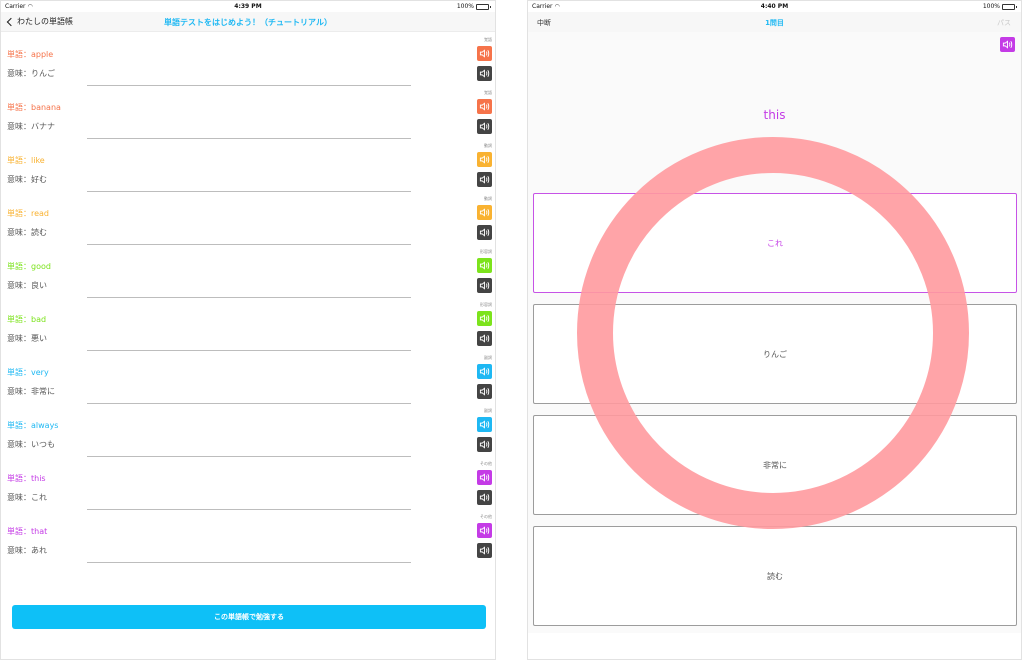  I want to click on answer-choice-button: りんご, so click(775, 354).